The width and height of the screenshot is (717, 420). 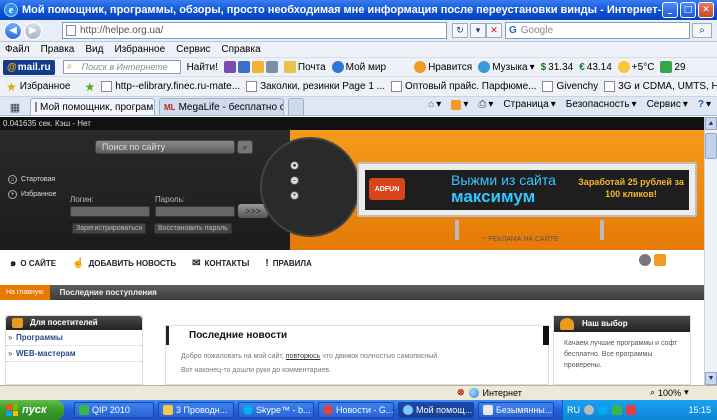 What do you see at coordinates (139, 49) in the screenshot?
I see `menu-favorites: Избранное` at bounding box center [139, 49].